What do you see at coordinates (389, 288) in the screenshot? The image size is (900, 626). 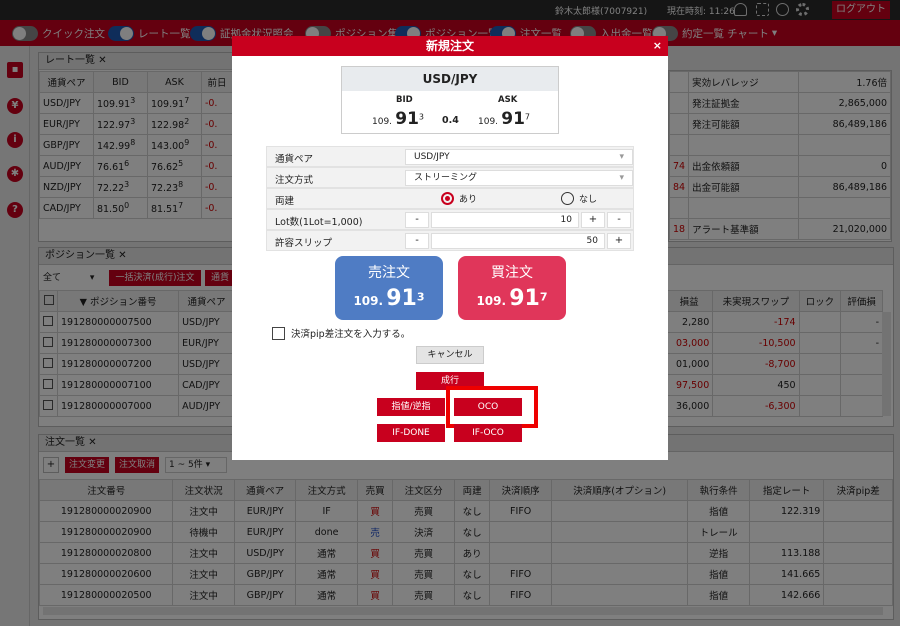 I see `sell-order-button: 売注文 109. 913` at bounding box center [389, 288].